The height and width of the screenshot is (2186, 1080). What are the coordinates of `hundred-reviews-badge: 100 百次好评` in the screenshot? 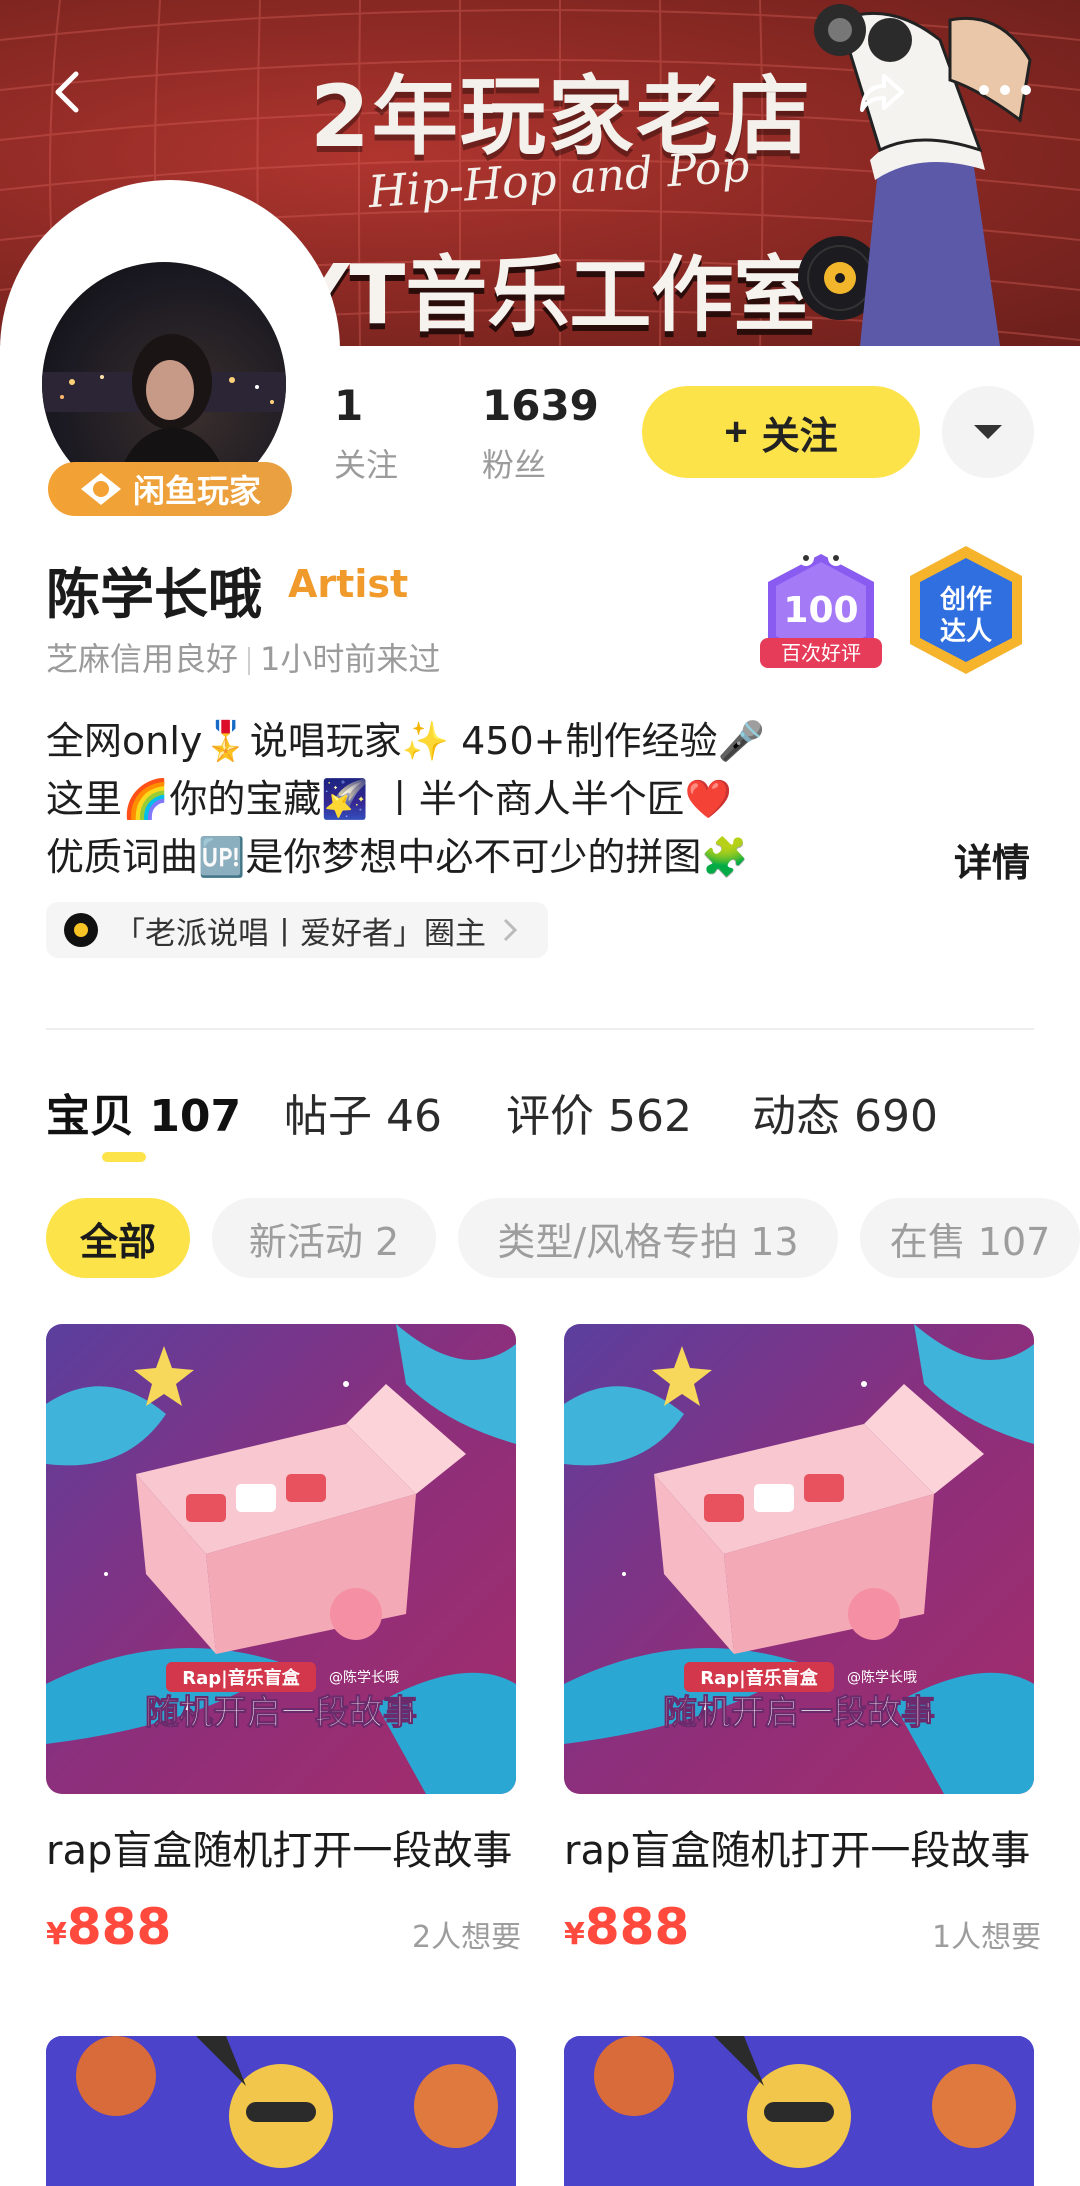 It's located at (821, 610).